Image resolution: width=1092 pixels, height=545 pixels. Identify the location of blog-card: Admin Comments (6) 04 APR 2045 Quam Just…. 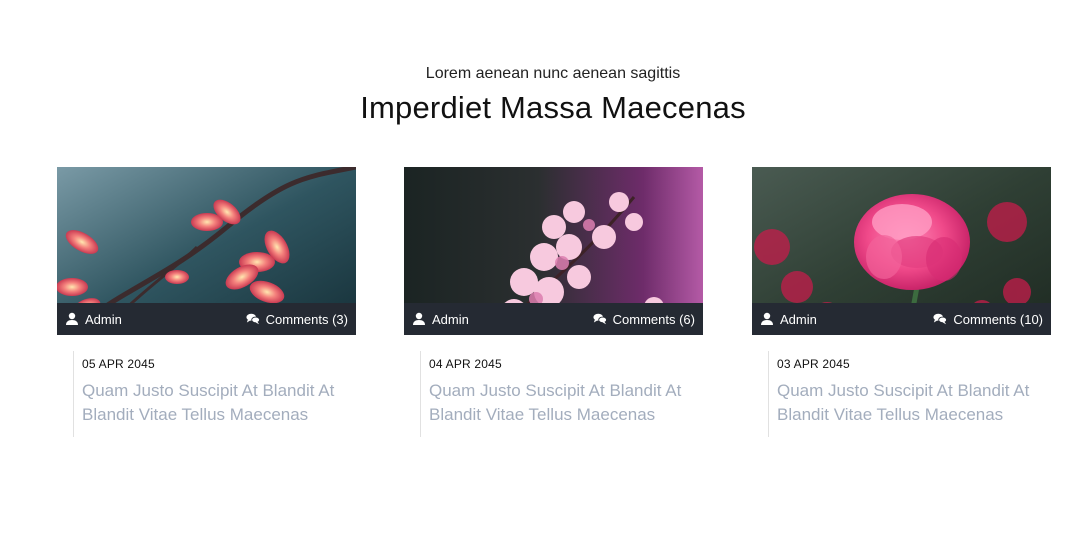
(553, 302).